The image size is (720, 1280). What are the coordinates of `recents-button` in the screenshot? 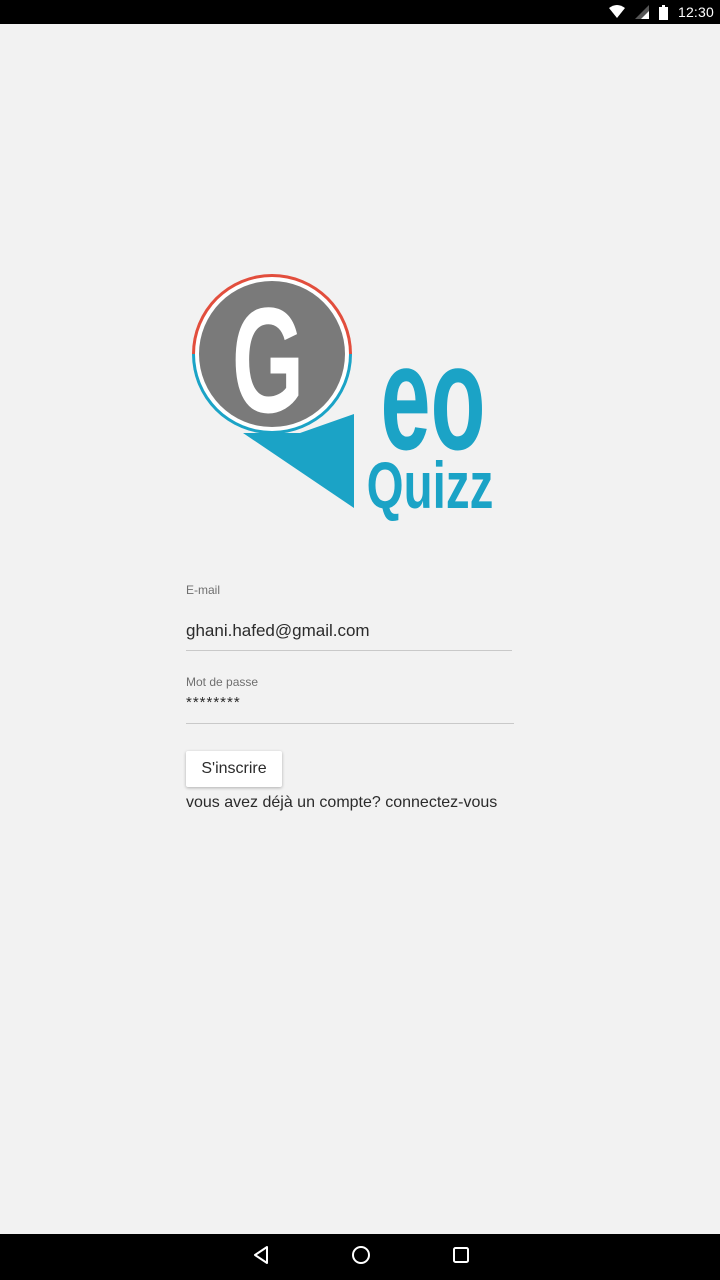 It's located at (461, 1257).